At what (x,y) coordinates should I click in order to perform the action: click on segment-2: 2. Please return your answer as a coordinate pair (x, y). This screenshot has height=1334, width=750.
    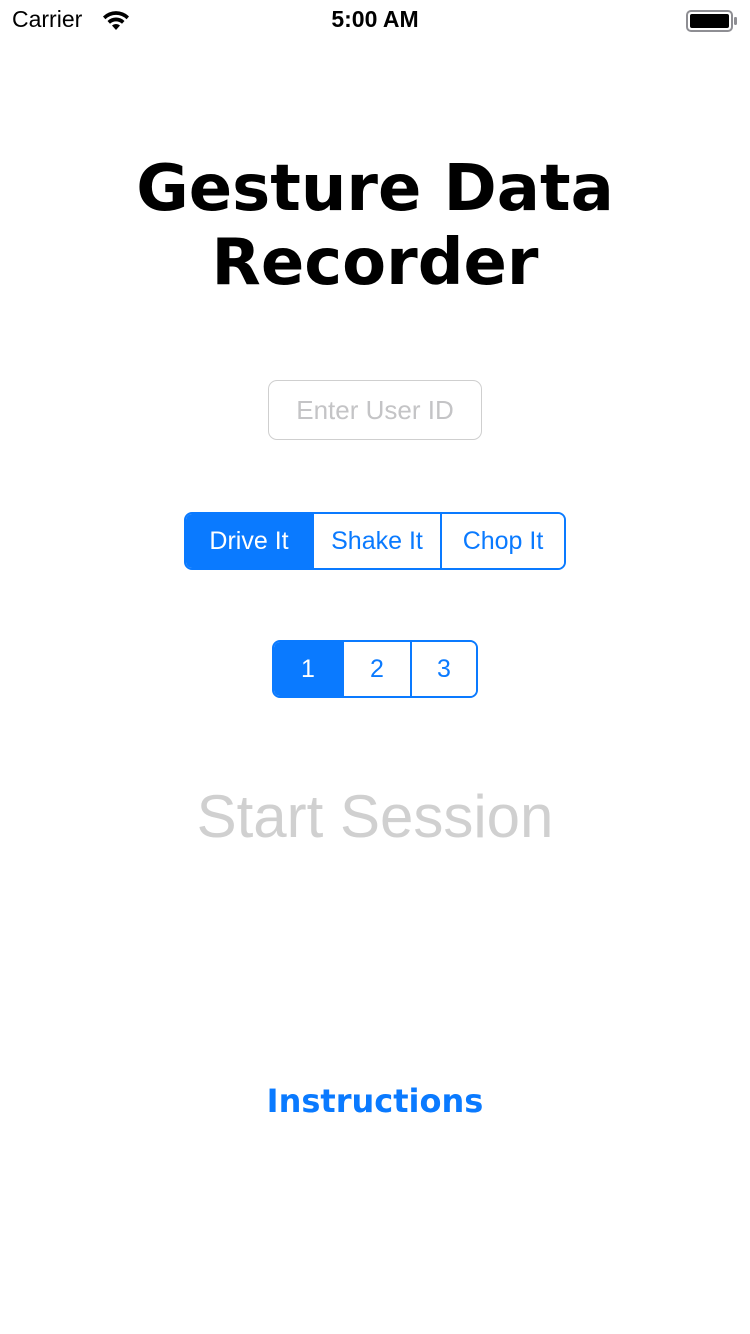
    Looking at the image, I should click on (376, 669).